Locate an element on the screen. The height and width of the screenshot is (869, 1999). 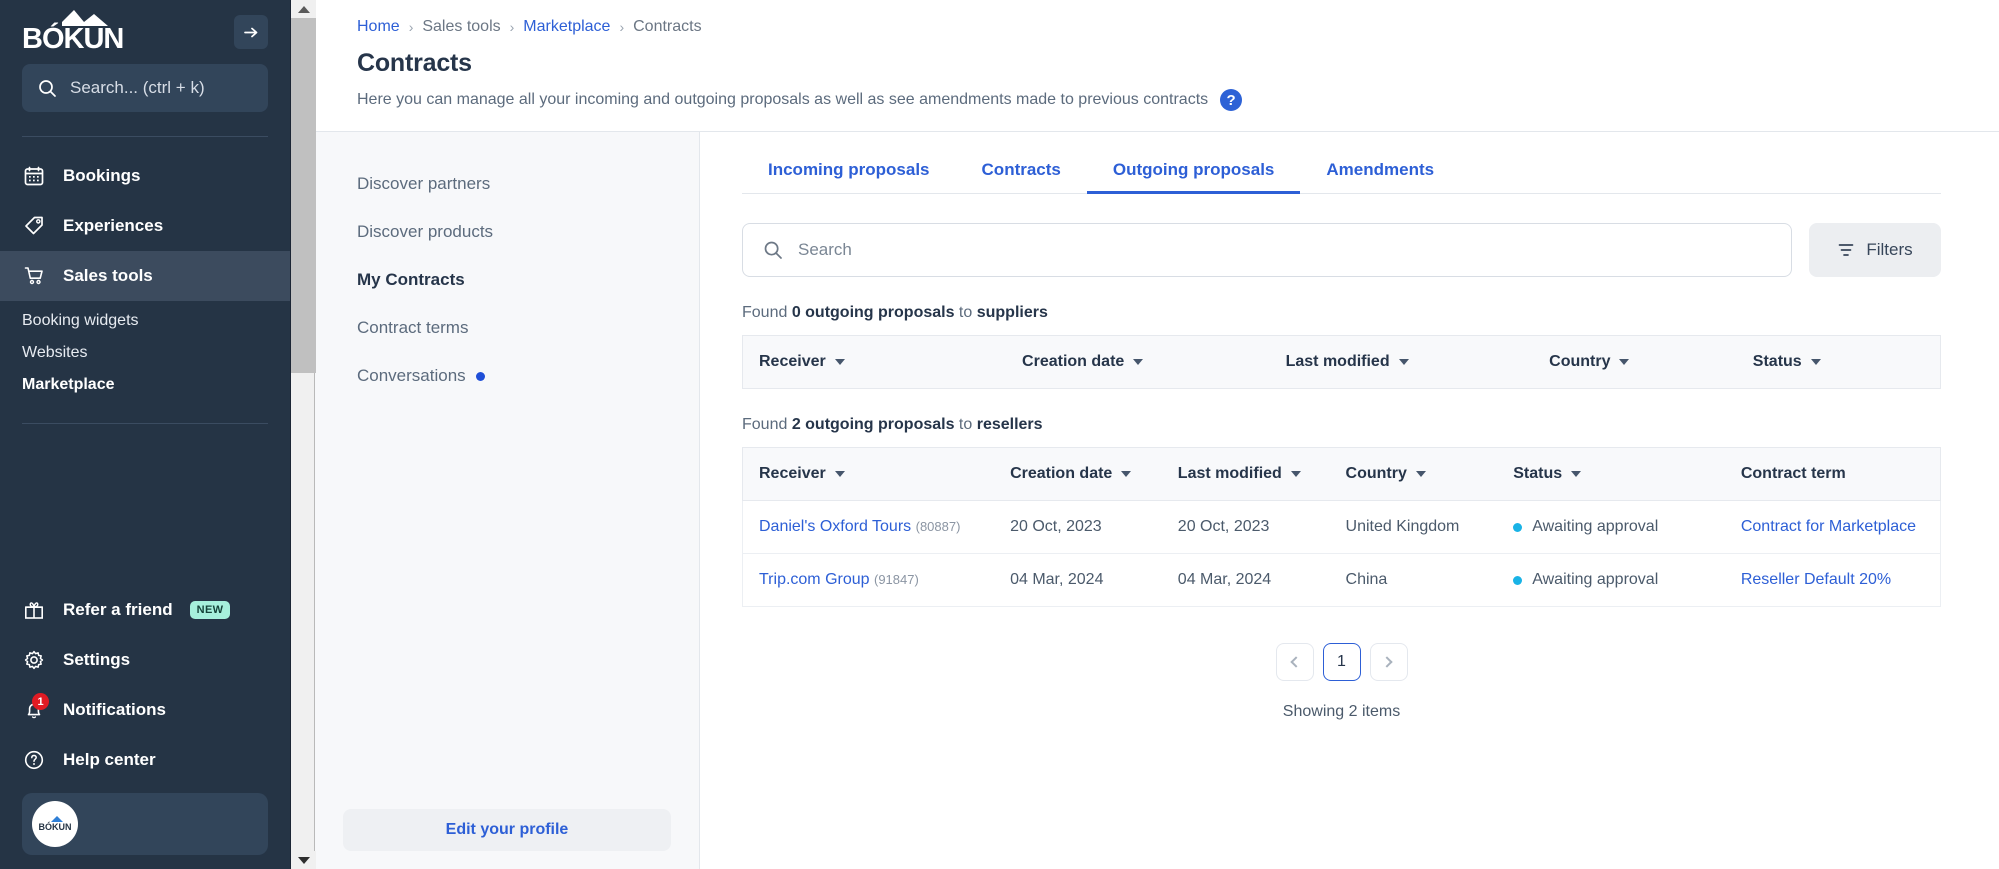
breadcrumb-item-contracts: Contracts is located at coordinates (667, 26).